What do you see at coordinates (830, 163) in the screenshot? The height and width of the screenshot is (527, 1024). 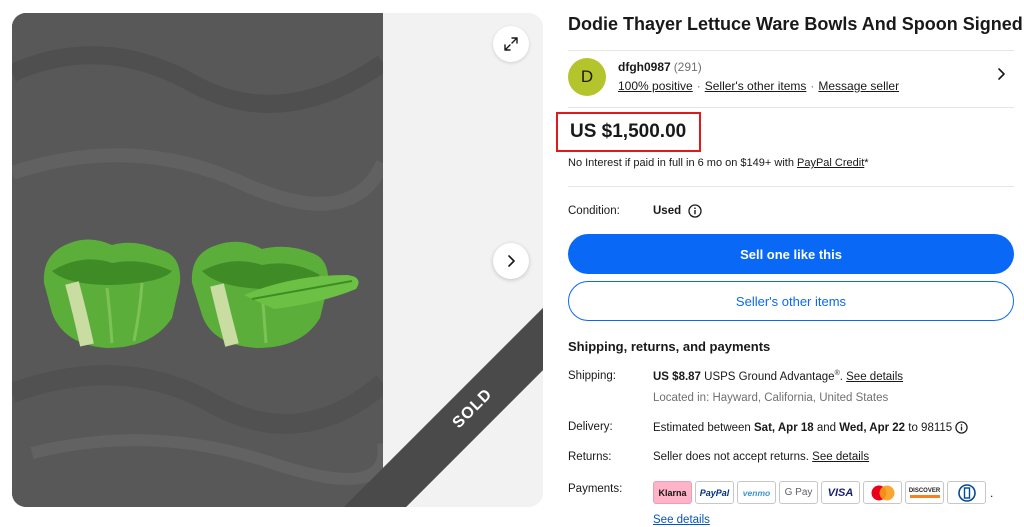 I see `paypal-credit-link: PayPal Credit` at bounding box center [830, 163].